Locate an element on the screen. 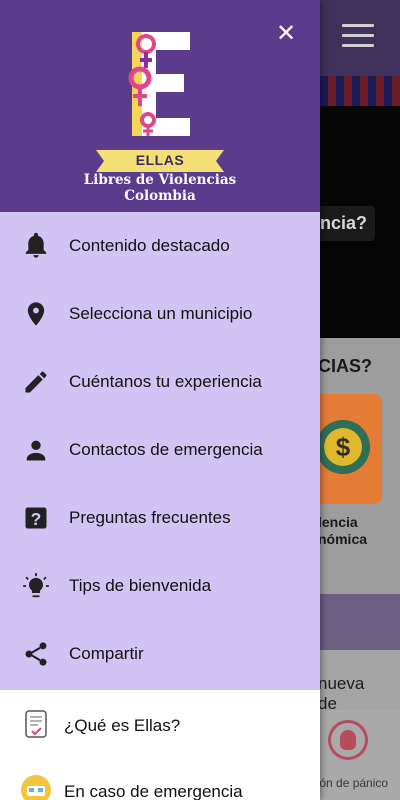 This screenshot has height=800, width=400. menu-item-tips-bienvenida: Tips de bienvenida is located at coordinates (160, 586).